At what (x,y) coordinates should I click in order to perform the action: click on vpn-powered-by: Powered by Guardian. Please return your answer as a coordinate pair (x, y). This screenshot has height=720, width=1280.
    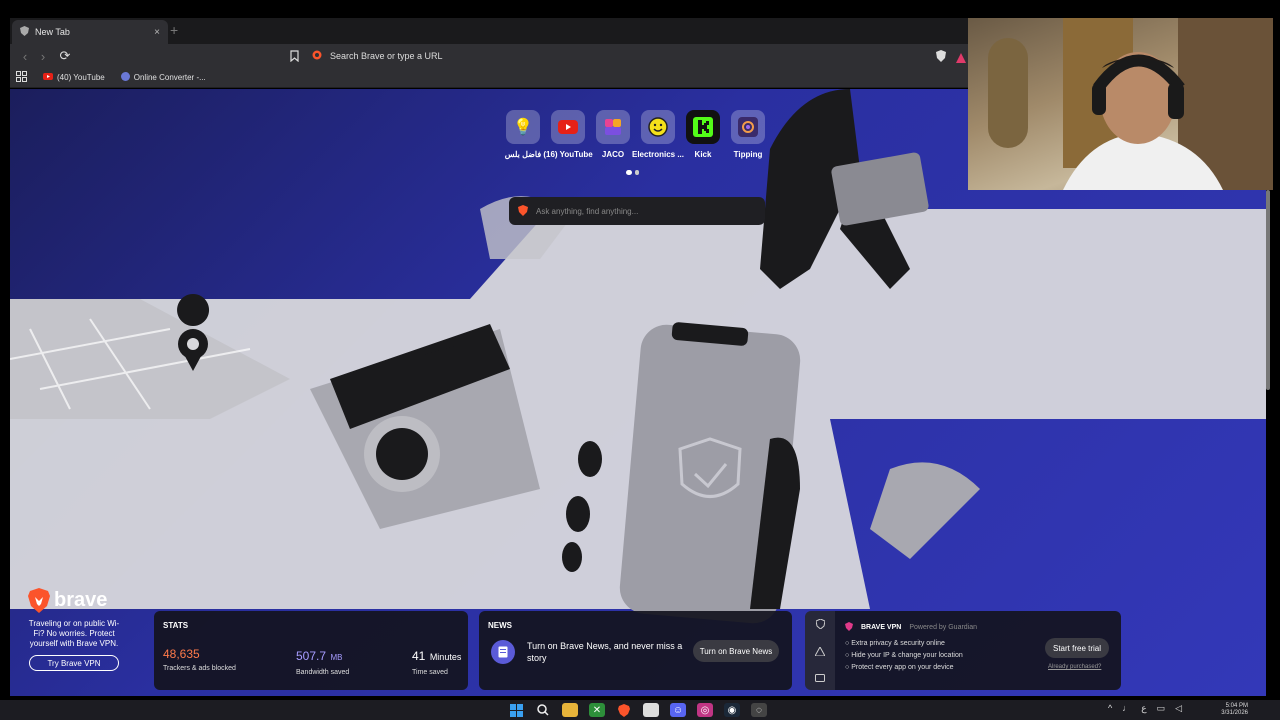
    Looking at the image, I should click on (943, 627).